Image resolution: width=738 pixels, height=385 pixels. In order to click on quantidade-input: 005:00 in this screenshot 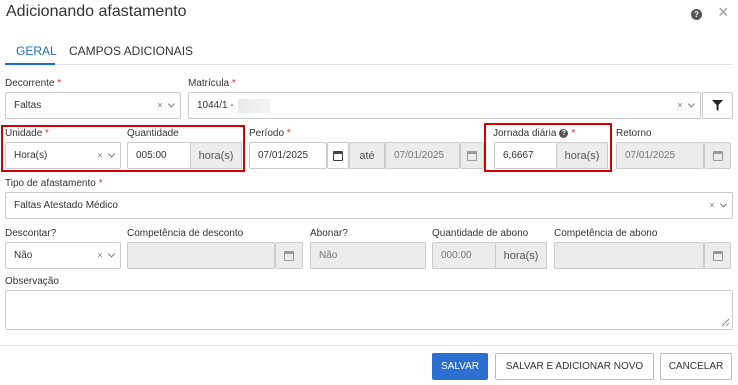, I will do `click(158, 155)`.